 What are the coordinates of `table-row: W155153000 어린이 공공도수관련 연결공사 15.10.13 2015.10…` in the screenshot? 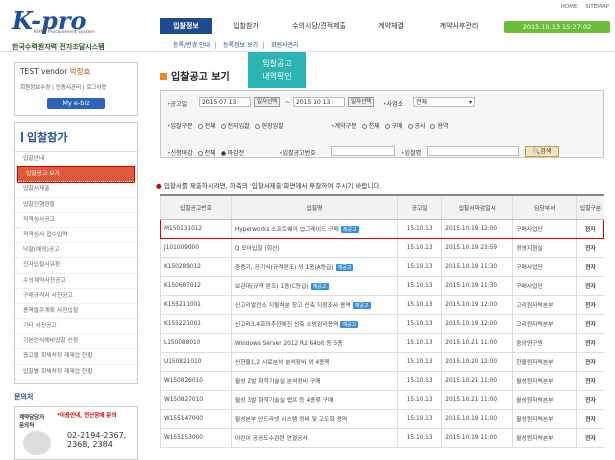 It's located at (382, 438).